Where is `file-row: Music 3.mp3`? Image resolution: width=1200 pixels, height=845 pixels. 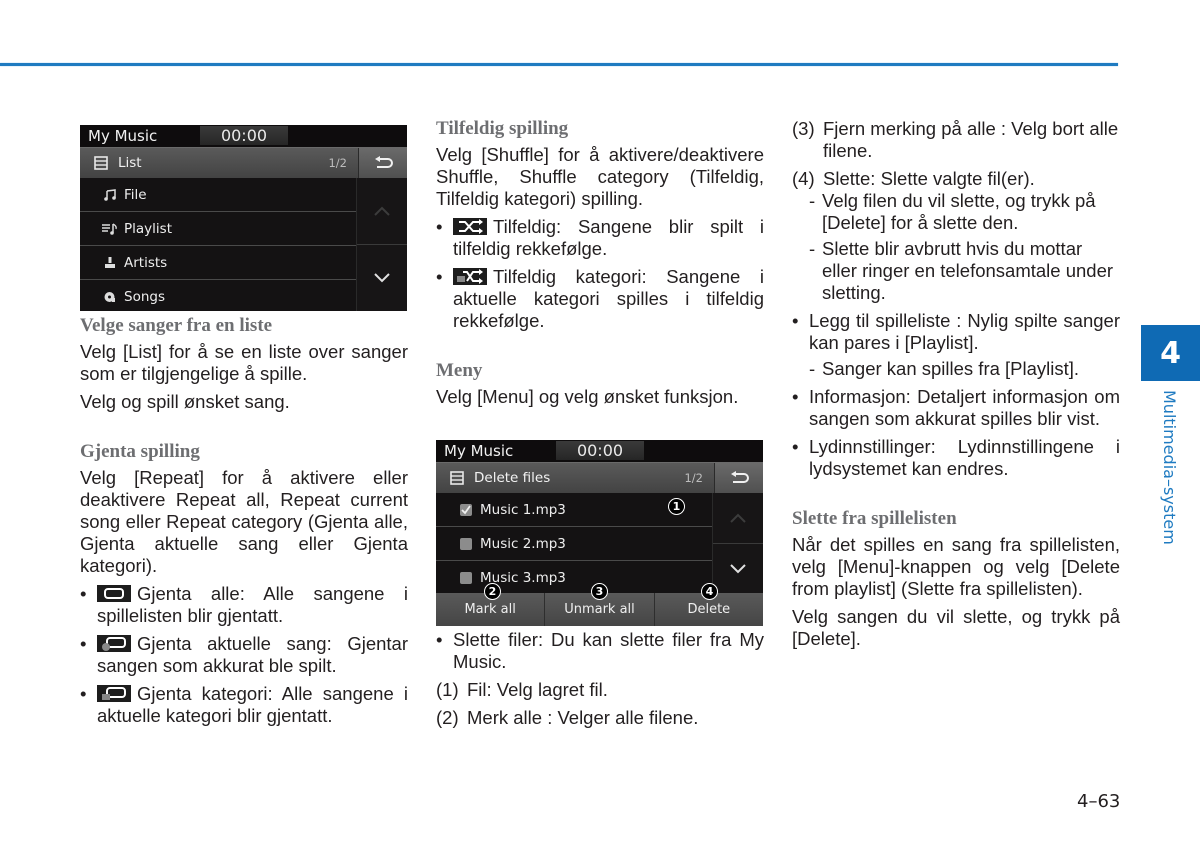
file-row: Music 3.mp3 is located at coordinates (574, 577).